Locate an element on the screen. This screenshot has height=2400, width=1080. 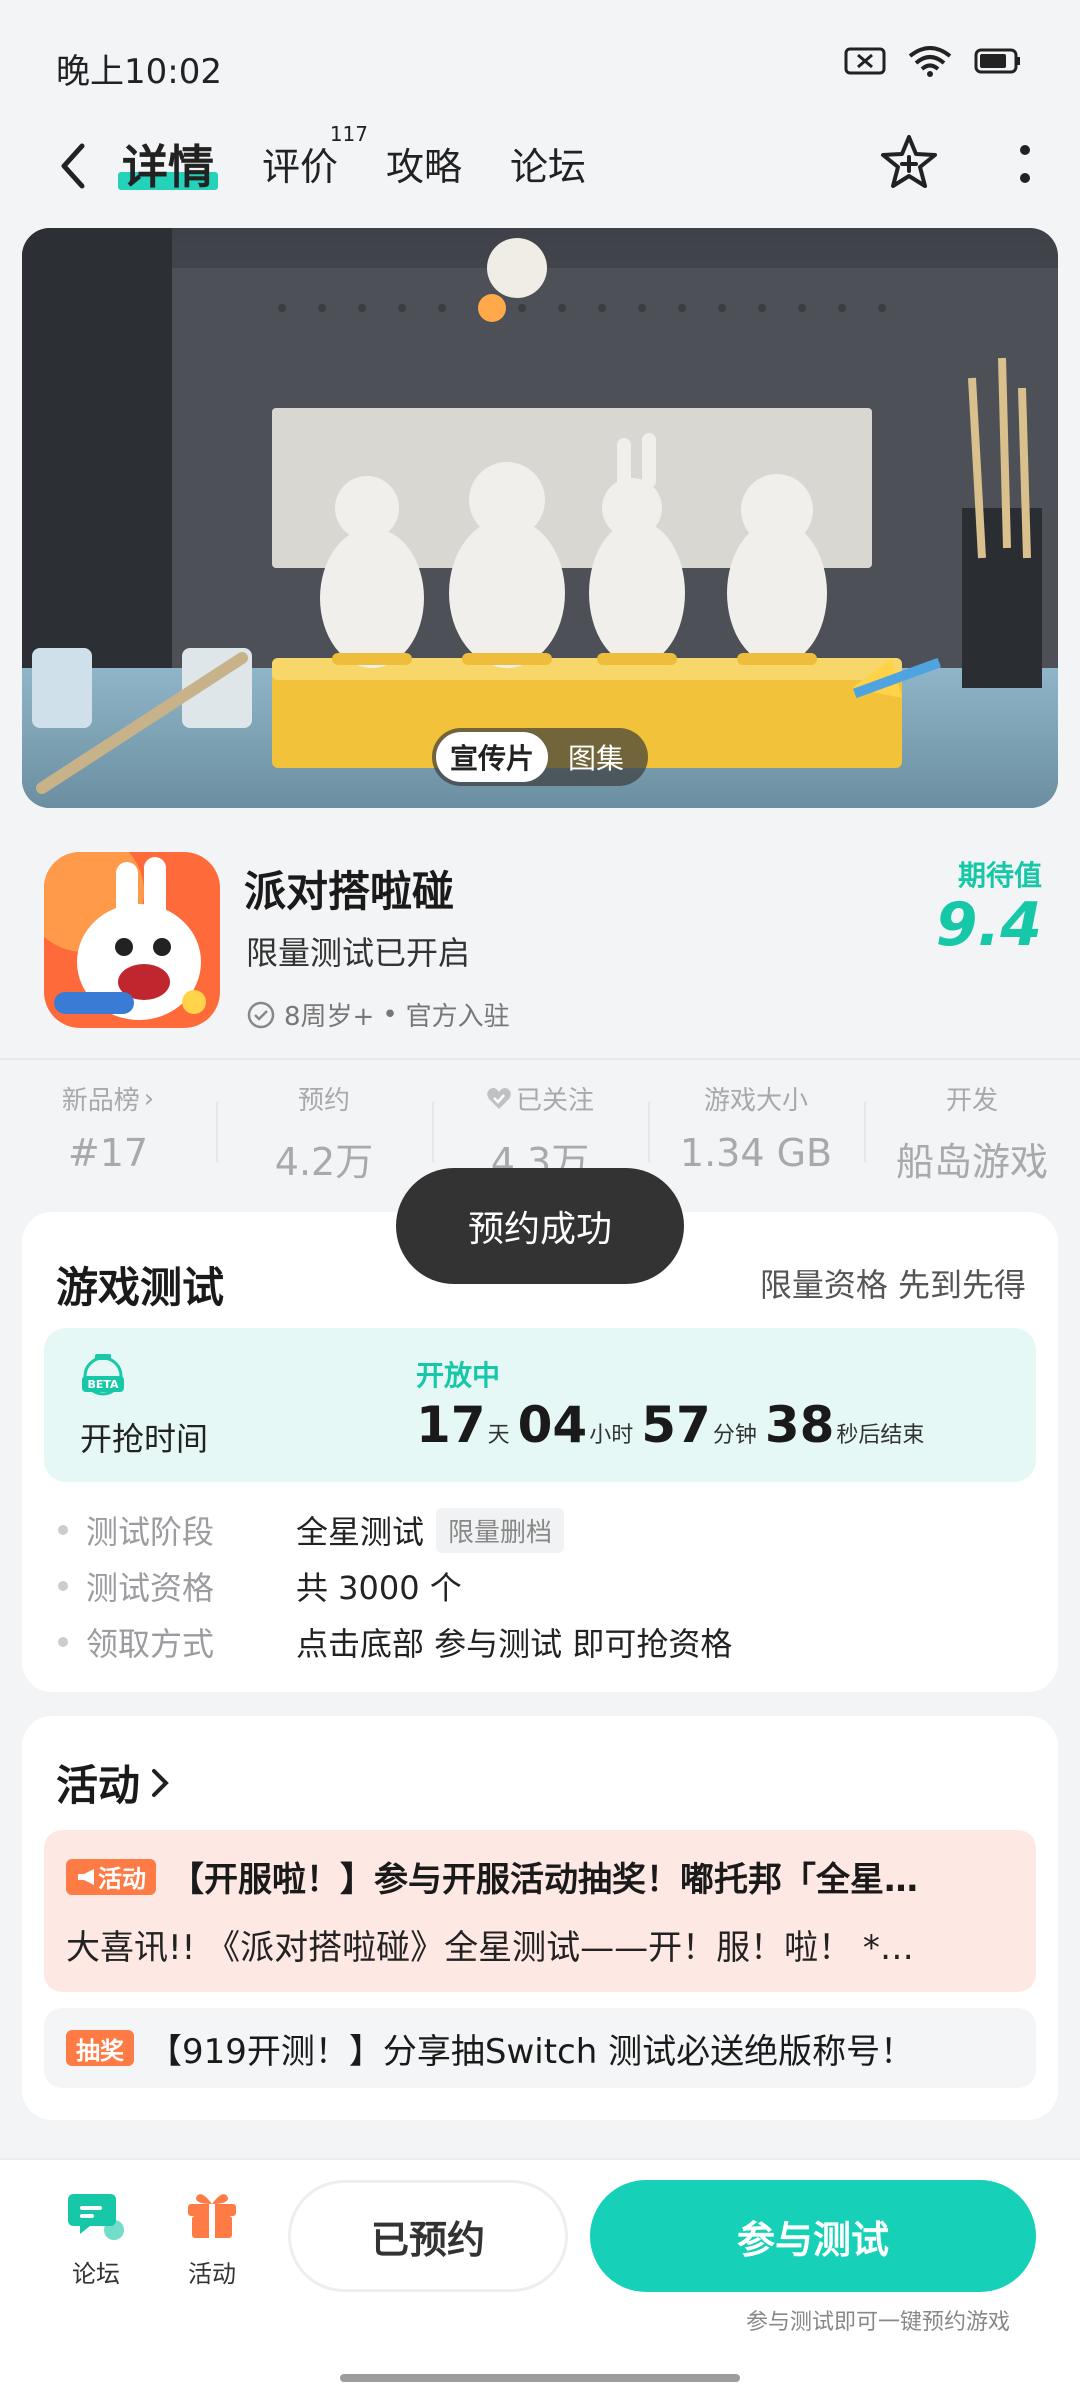
age-rating: 8周岁+ is located at coordinates (329, 1017).